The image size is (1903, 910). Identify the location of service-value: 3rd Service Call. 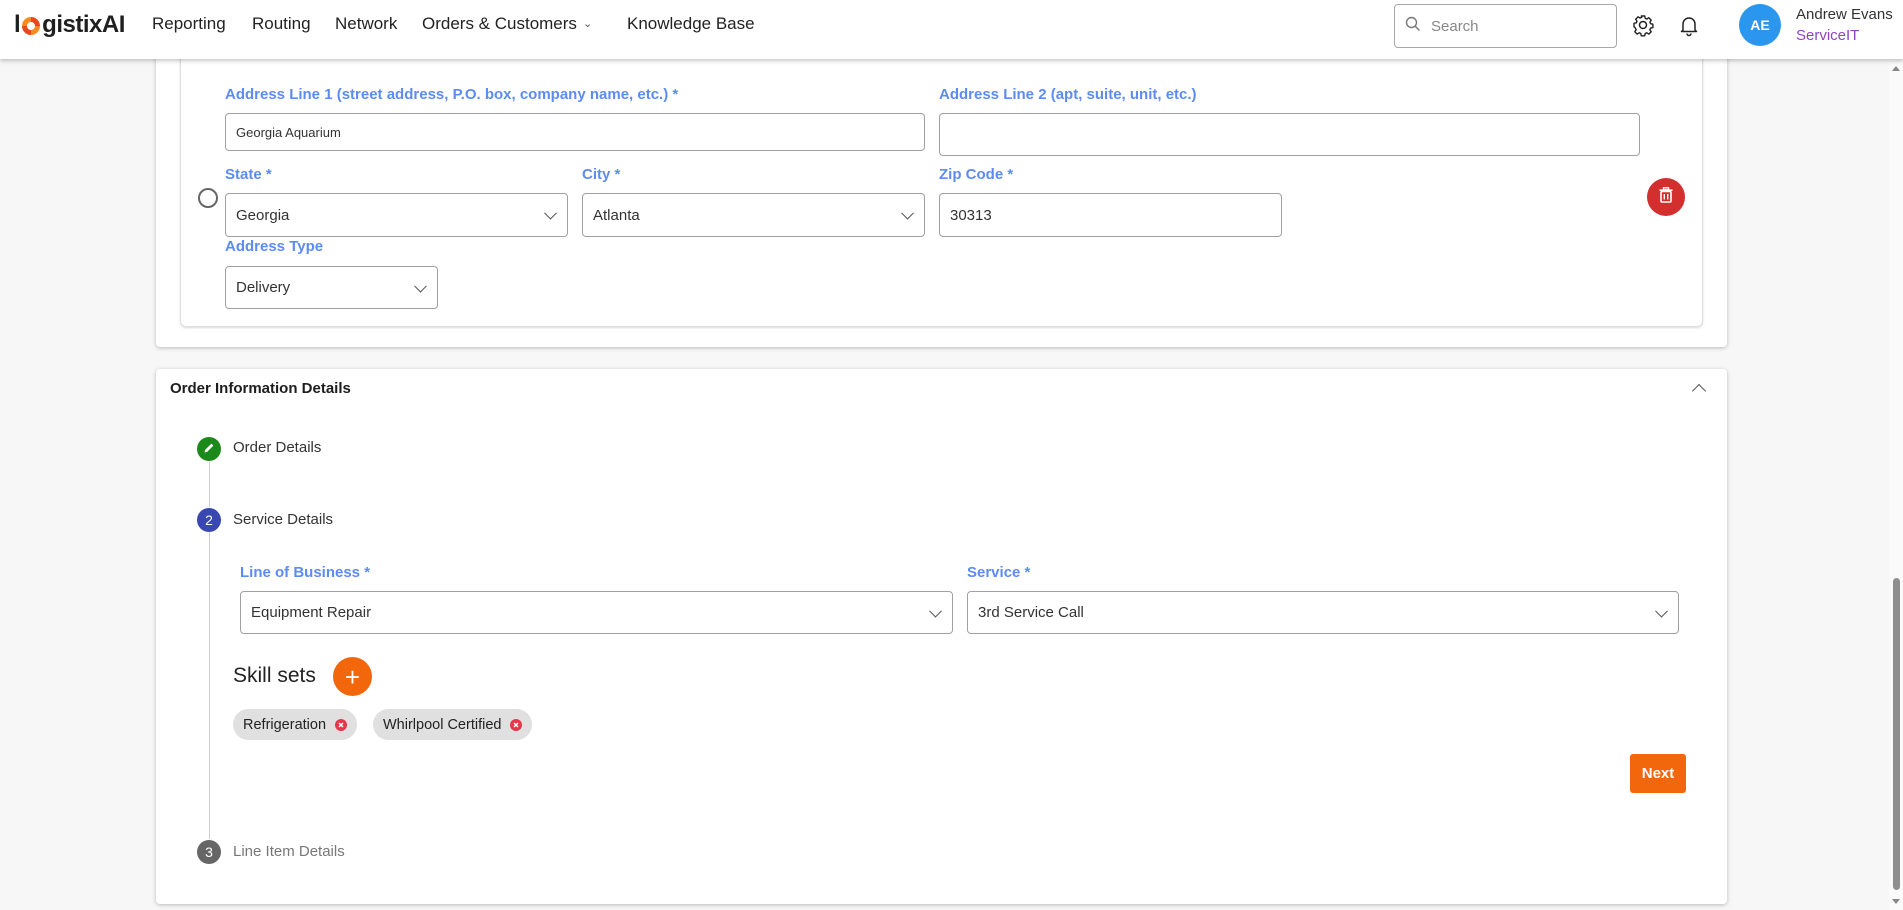
(1031, 612).